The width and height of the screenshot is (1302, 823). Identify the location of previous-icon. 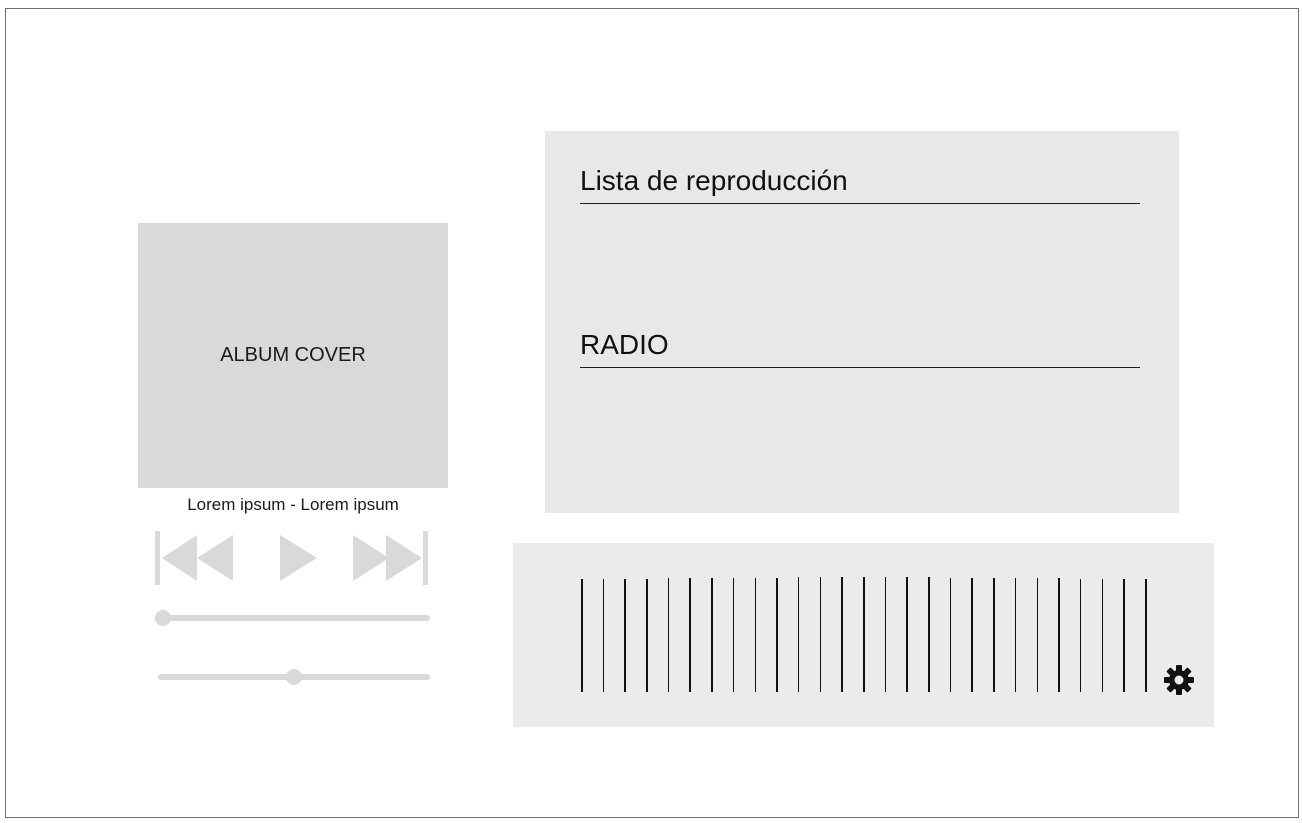
(179, 558).